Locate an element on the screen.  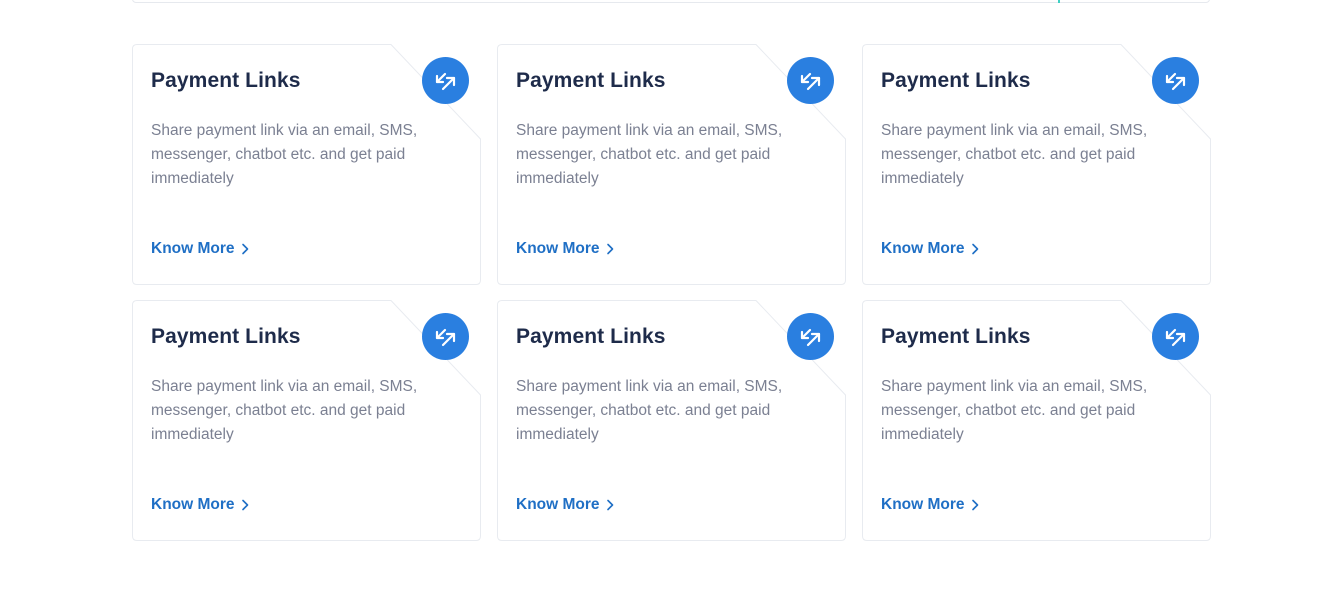
top-panel-edge is located at coordinates (671, 1).